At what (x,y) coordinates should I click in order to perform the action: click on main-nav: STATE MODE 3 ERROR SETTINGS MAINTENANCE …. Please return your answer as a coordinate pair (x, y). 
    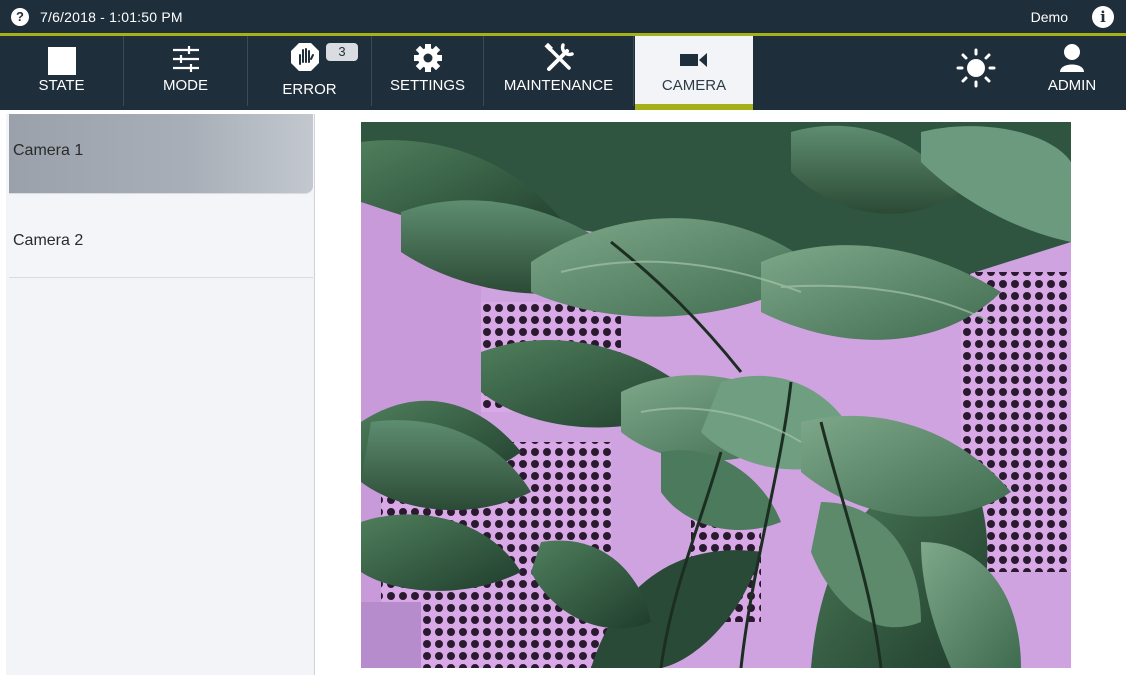
    Looking at the image, I should click on (563, 73).